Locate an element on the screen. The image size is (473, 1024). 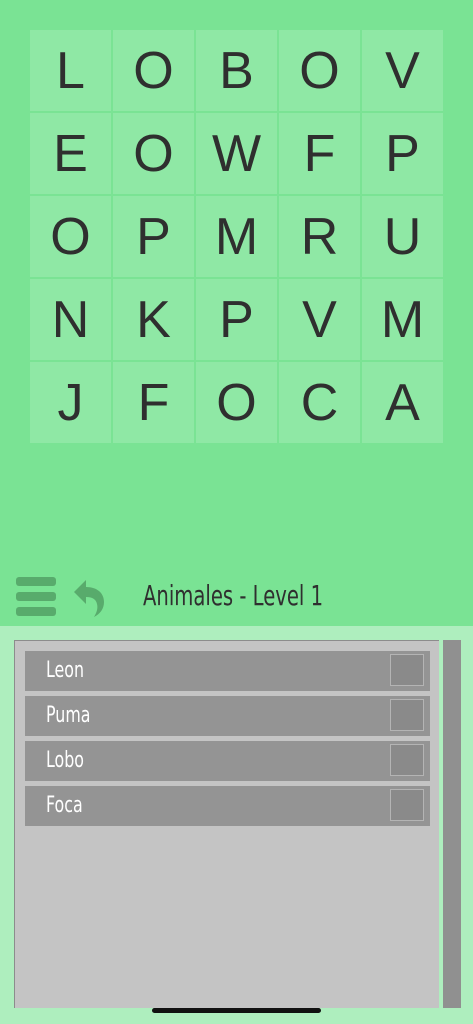
grid-cell: W is located at coordinates (236, 153).